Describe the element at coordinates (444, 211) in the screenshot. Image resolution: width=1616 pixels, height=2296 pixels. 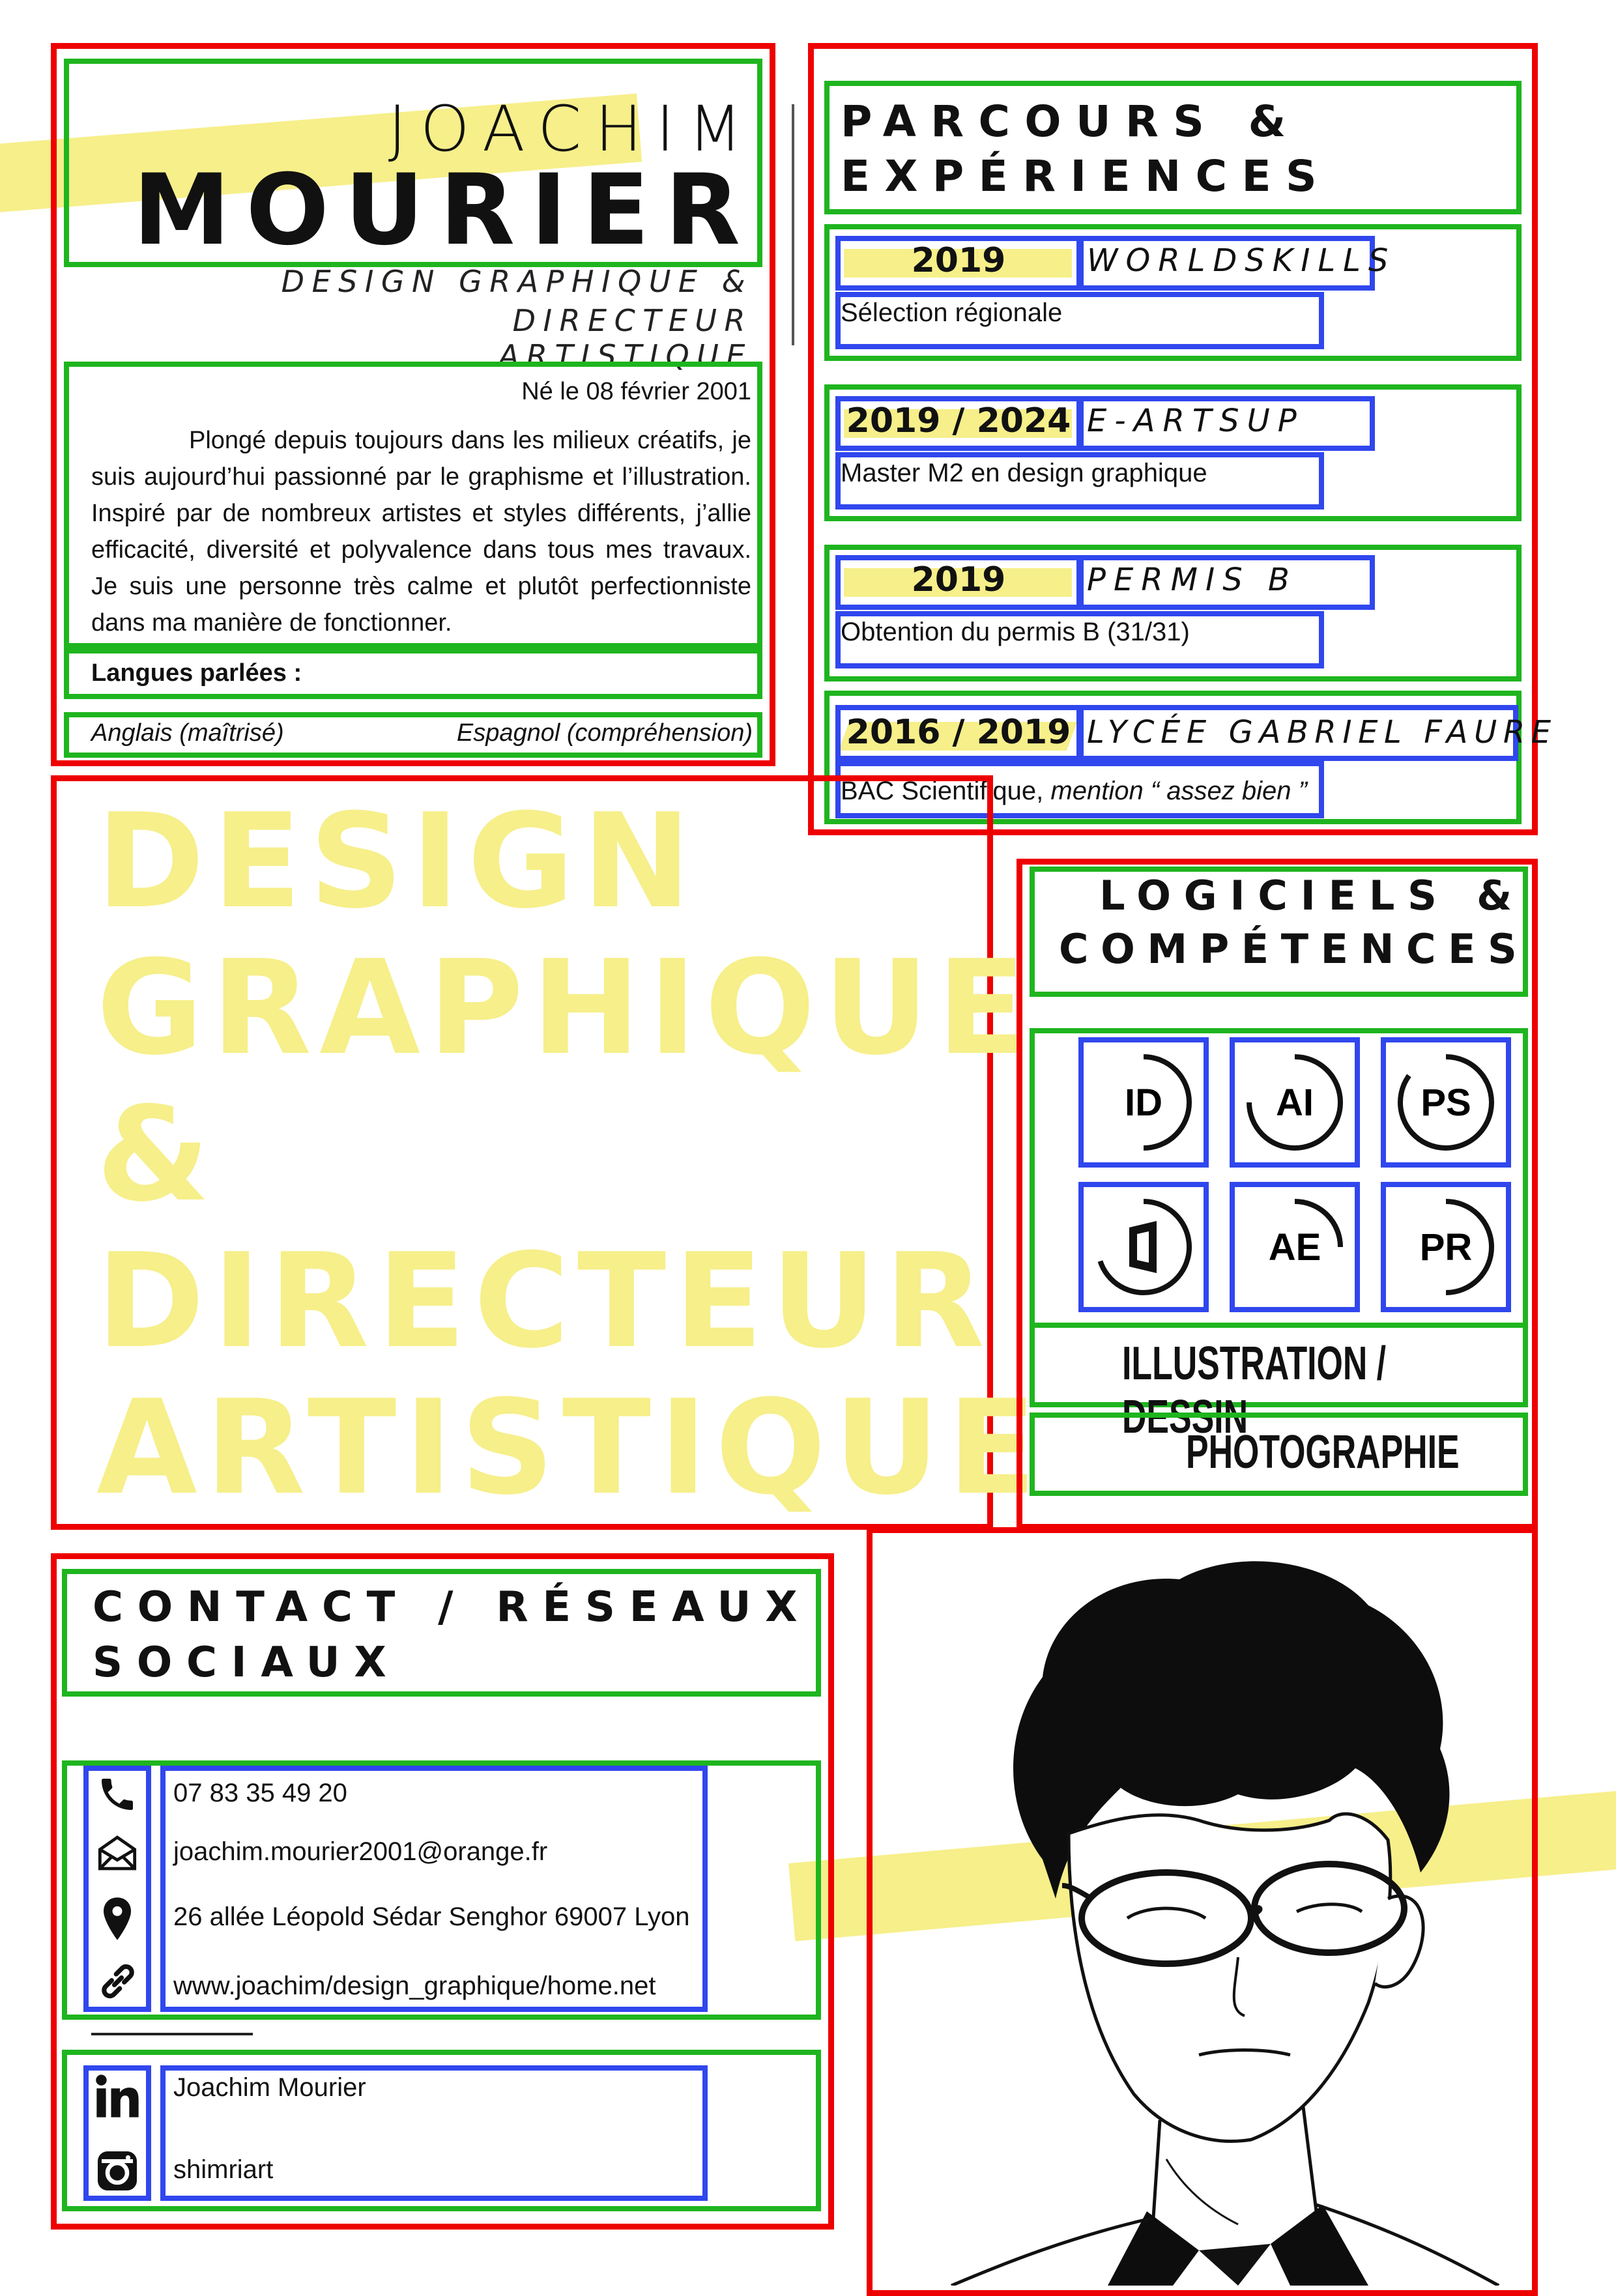
I see `last-name: MOURIER` at that location.